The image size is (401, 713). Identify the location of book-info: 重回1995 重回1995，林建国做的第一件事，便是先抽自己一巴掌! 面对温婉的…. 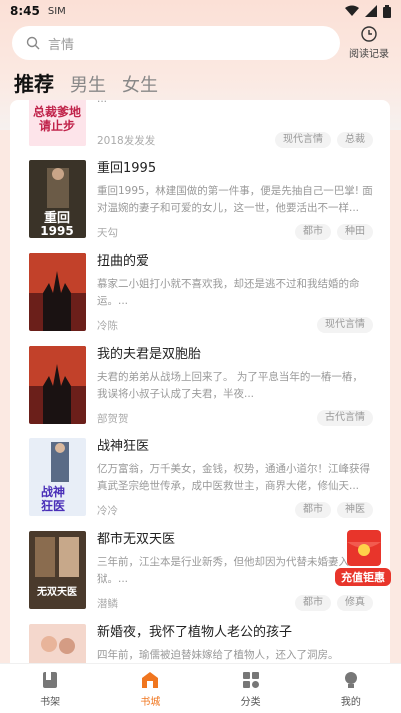
(235, 200).